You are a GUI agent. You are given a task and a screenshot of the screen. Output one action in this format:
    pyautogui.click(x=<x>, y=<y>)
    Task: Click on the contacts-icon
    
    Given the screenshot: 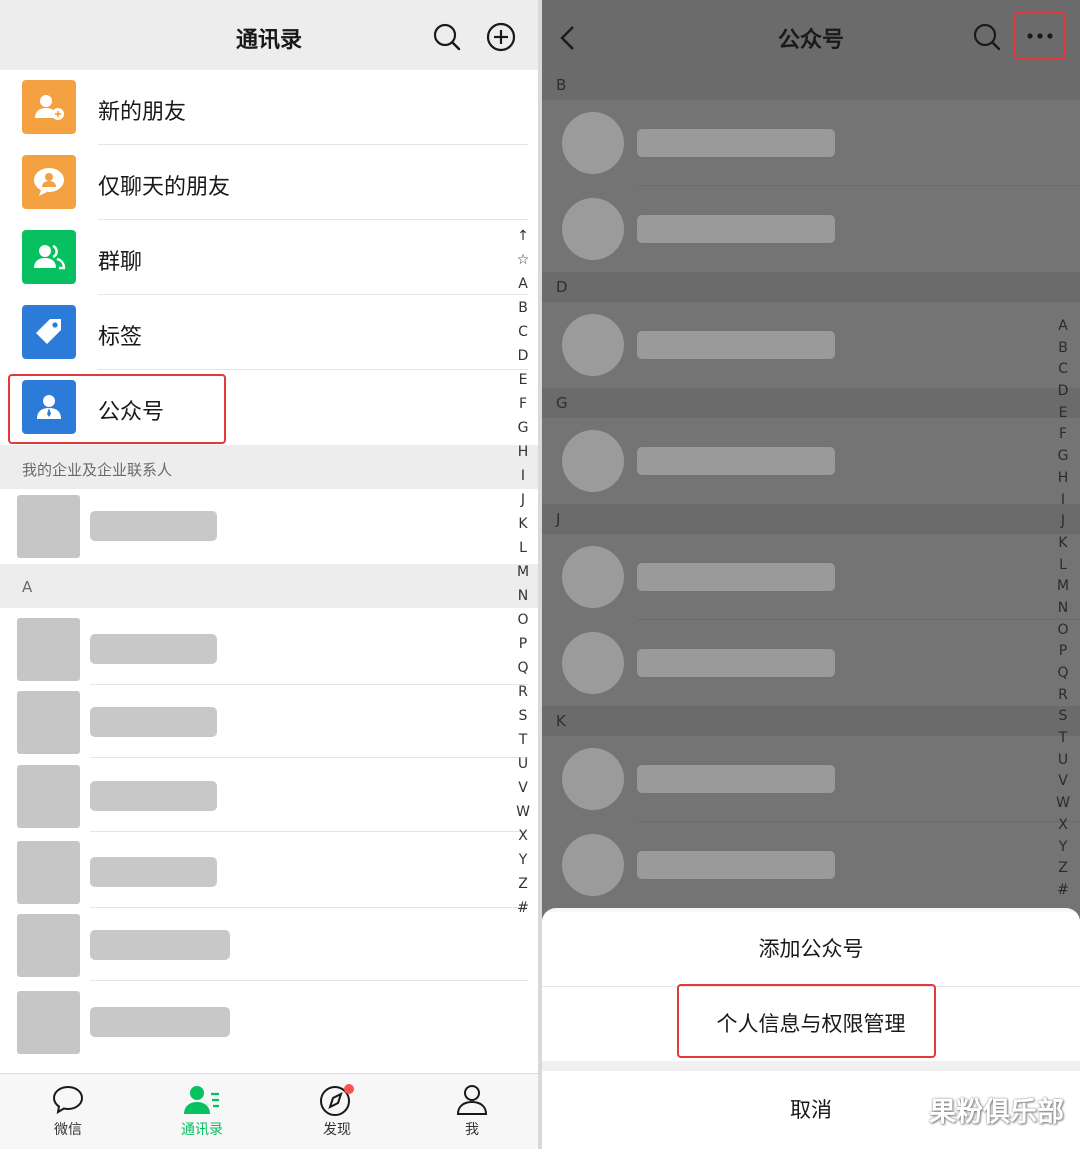 What is the action you would take?
    pyautogui.click(x=201, y=1100)
    